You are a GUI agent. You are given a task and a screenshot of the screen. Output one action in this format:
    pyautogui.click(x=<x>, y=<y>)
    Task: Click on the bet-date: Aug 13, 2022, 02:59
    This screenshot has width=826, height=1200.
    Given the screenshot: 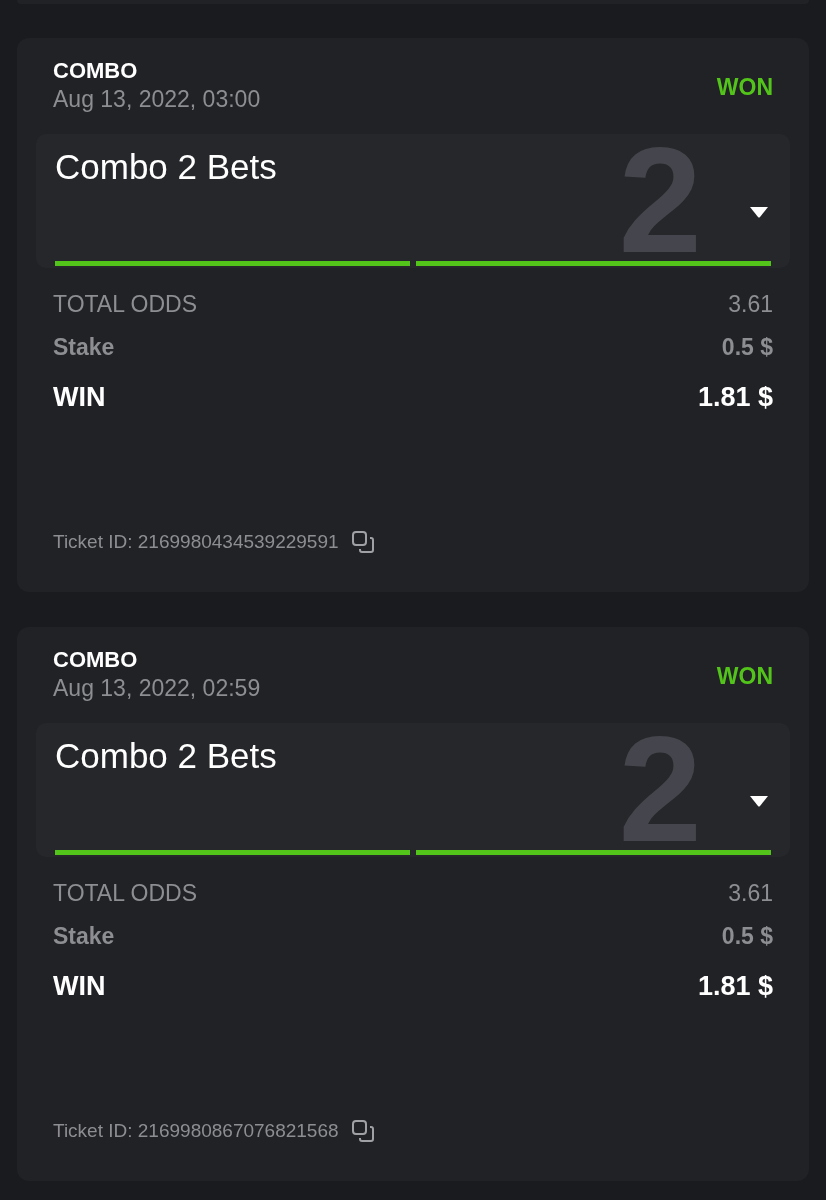 What is the action you would take?
    pyautogui.click(x=157, y=688)
    